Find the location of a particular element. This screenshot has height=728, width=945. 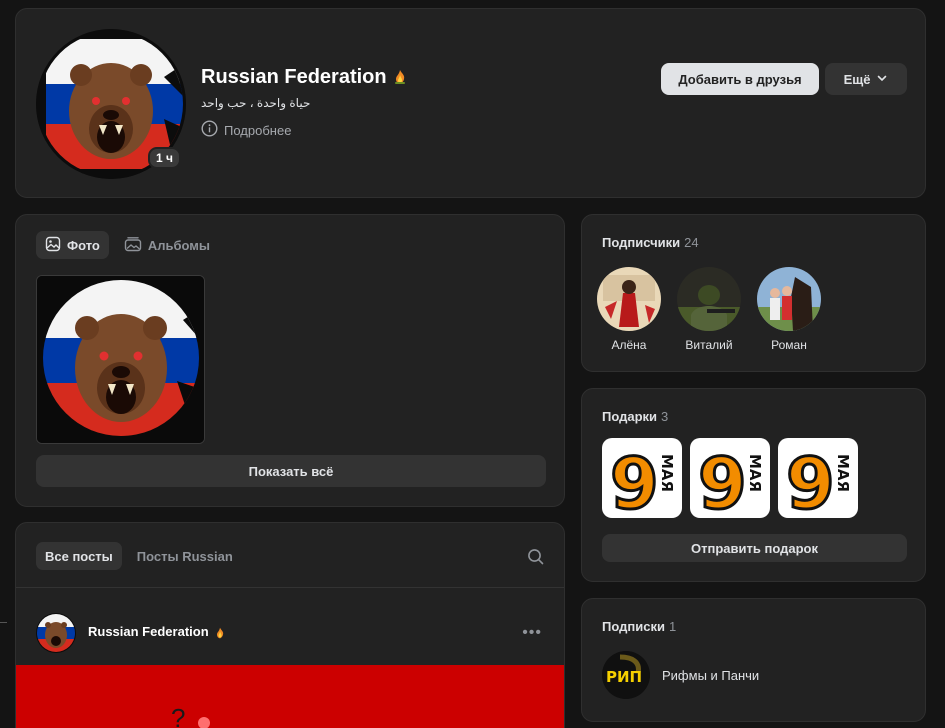

follower-item: Алёна is located at coordinates (629, 309).